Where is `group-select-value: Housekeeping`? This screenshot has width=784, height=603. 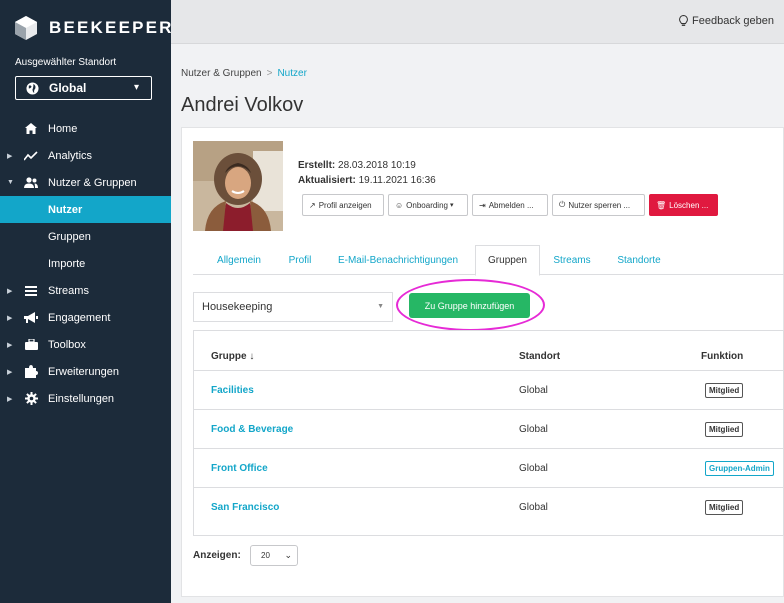 group-select-value: Housekeeping is located at coordinates (237, 307).